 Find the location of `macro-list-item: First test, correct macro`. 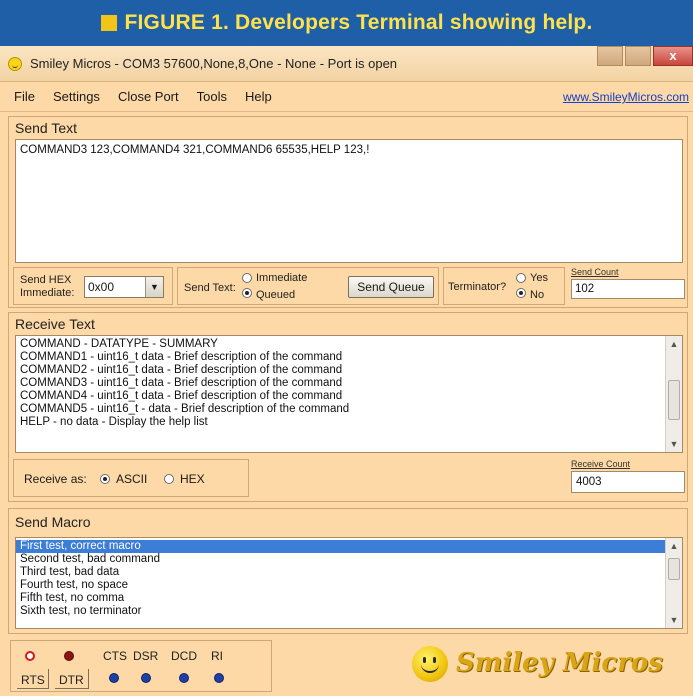

macro-list-item: First test, correct macro is located at coordinates (340, 546).